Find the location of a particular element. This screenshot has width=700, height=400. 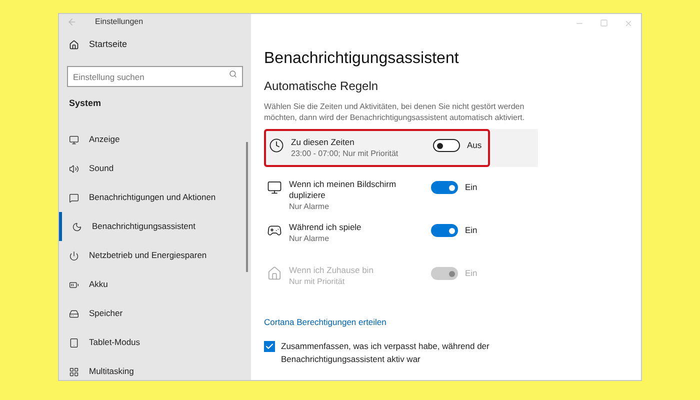

nav-item: Sound is located at coordinates (155, 168).